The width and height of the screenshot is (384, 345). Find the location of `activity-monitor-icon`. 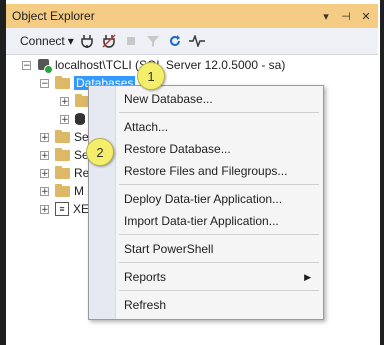

activity-monitor-icon is located at coordinates (197, 41).